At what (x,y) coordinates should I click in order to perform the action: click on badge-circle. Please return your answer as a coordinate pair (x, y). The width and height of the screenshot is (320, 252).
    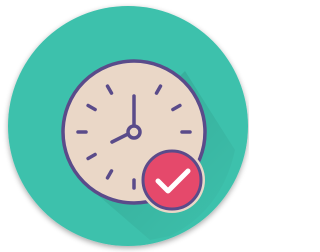
    Looking at the image, I should click on (172, 180).